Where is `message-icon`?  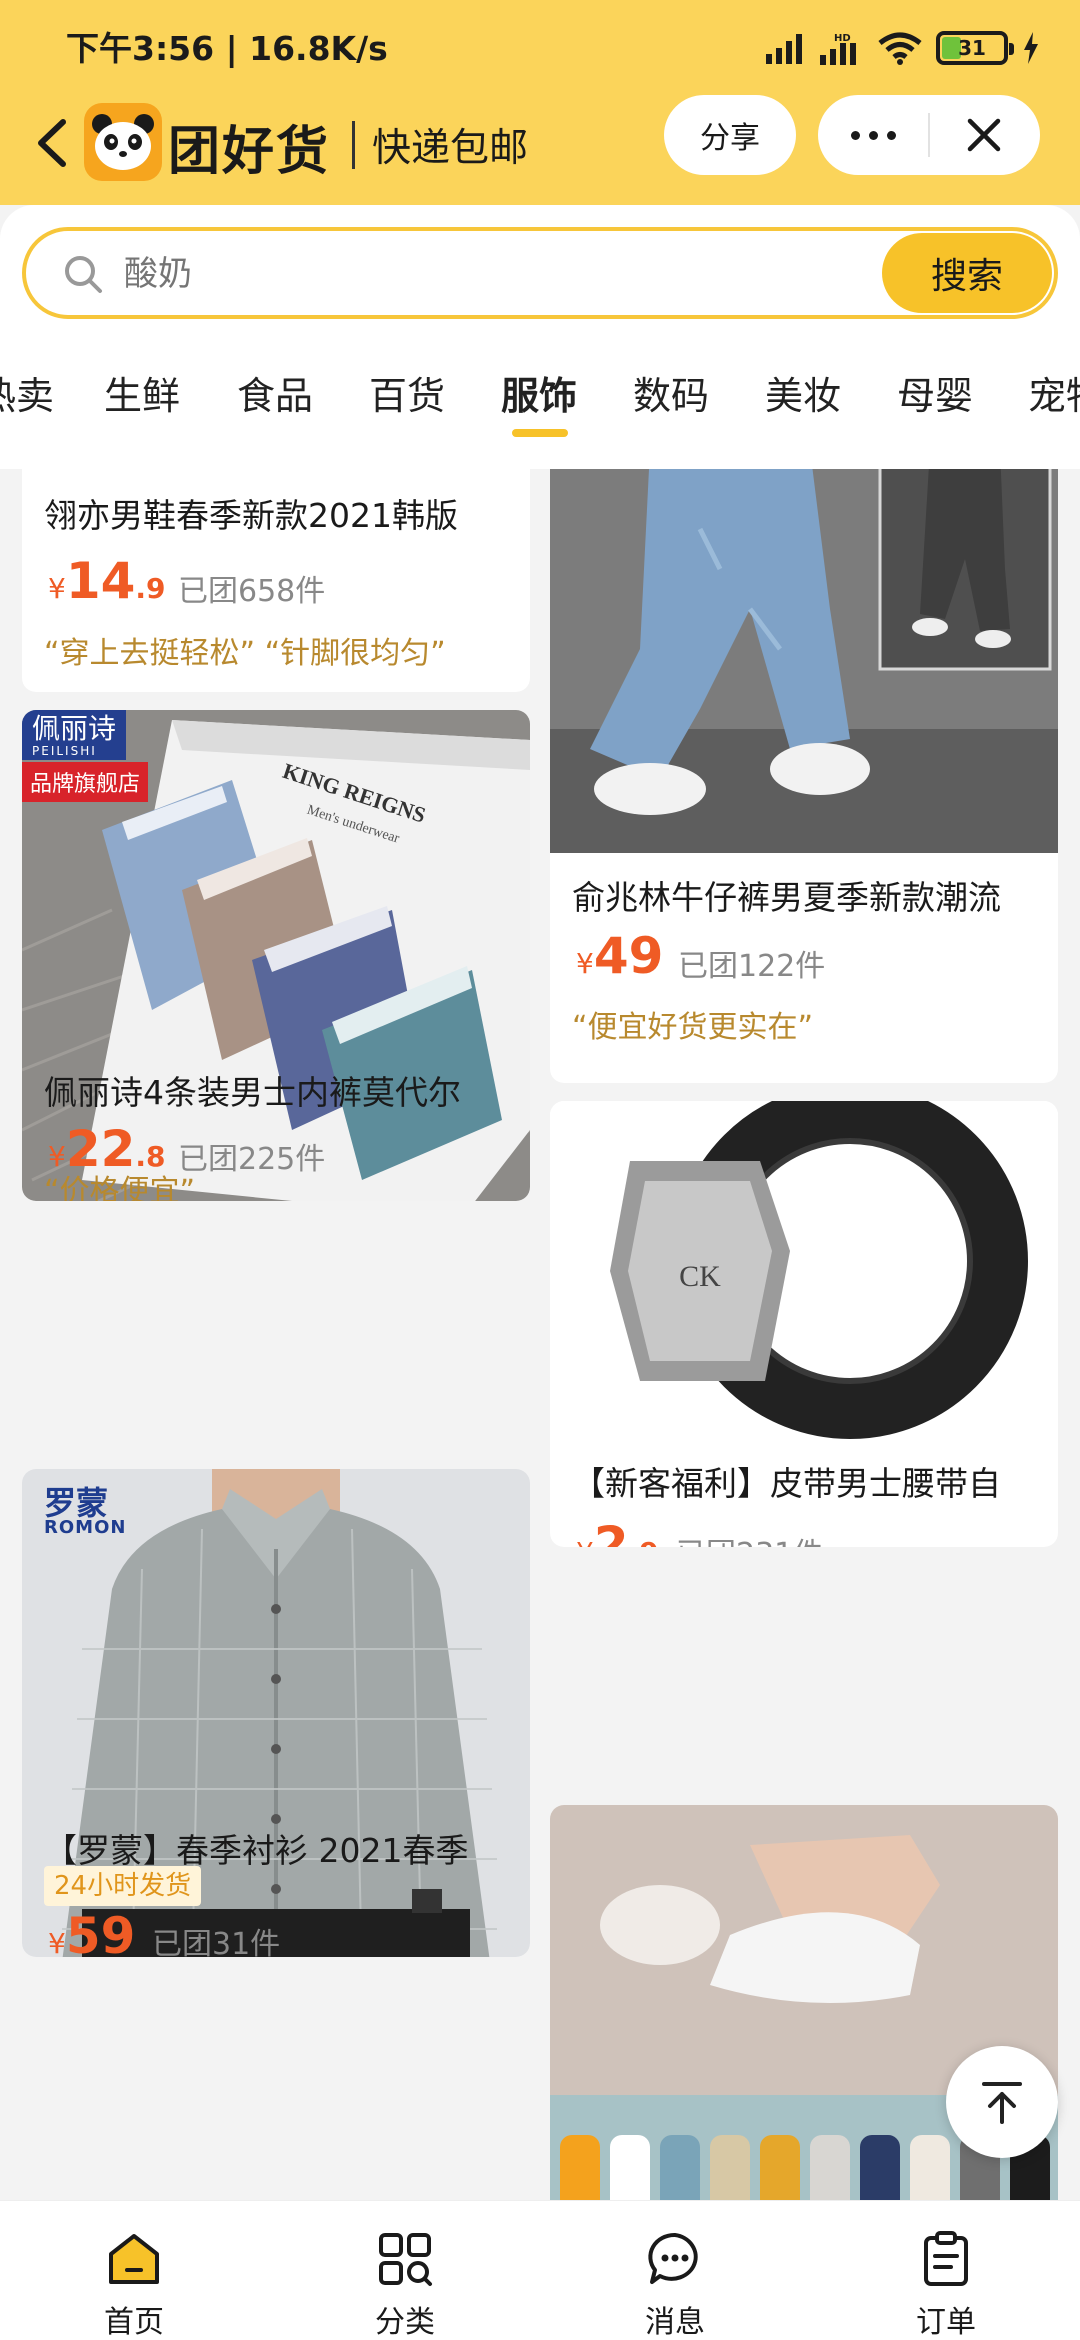 message-icon is located at coordinates (675, 2259).